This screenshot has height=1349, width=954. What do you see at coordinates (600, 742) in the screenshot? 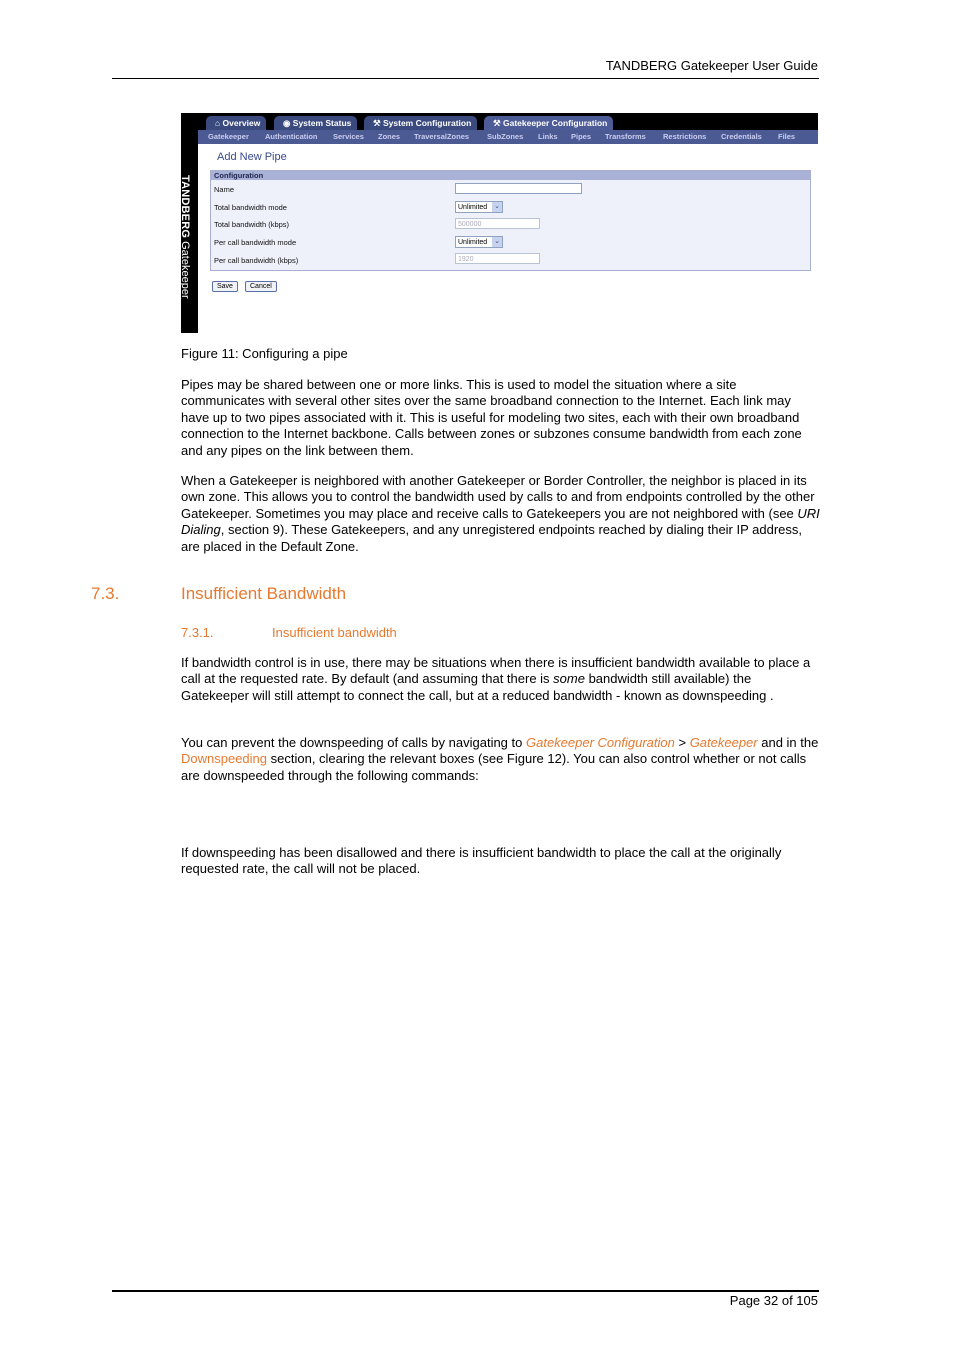
I see `link-gatekeeper-configuration: Gatekeeper Configuration` at bounding box center [600, 742].